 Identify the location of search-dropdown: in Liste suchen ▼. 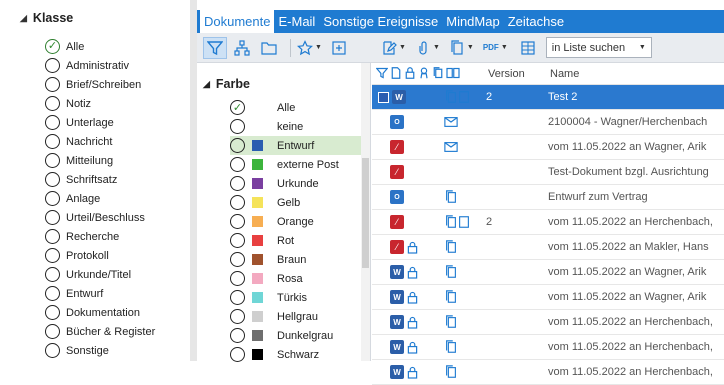
(598, 47).